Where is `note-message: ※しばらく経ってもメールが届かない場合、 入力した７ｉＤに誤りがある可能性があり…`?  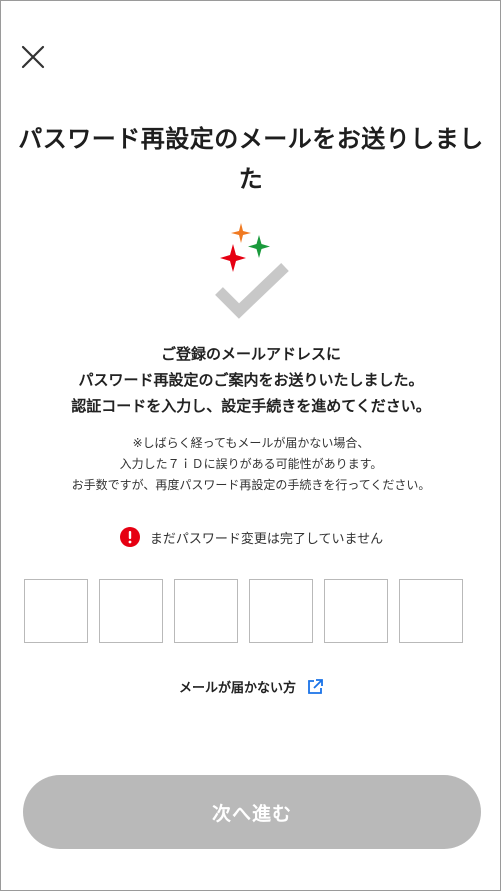
note-message: ※しばらく経ってもメールが届かない場合、 入力した７ｉＤに誤りがある可能性があり… is located at coordinates (251, 464).